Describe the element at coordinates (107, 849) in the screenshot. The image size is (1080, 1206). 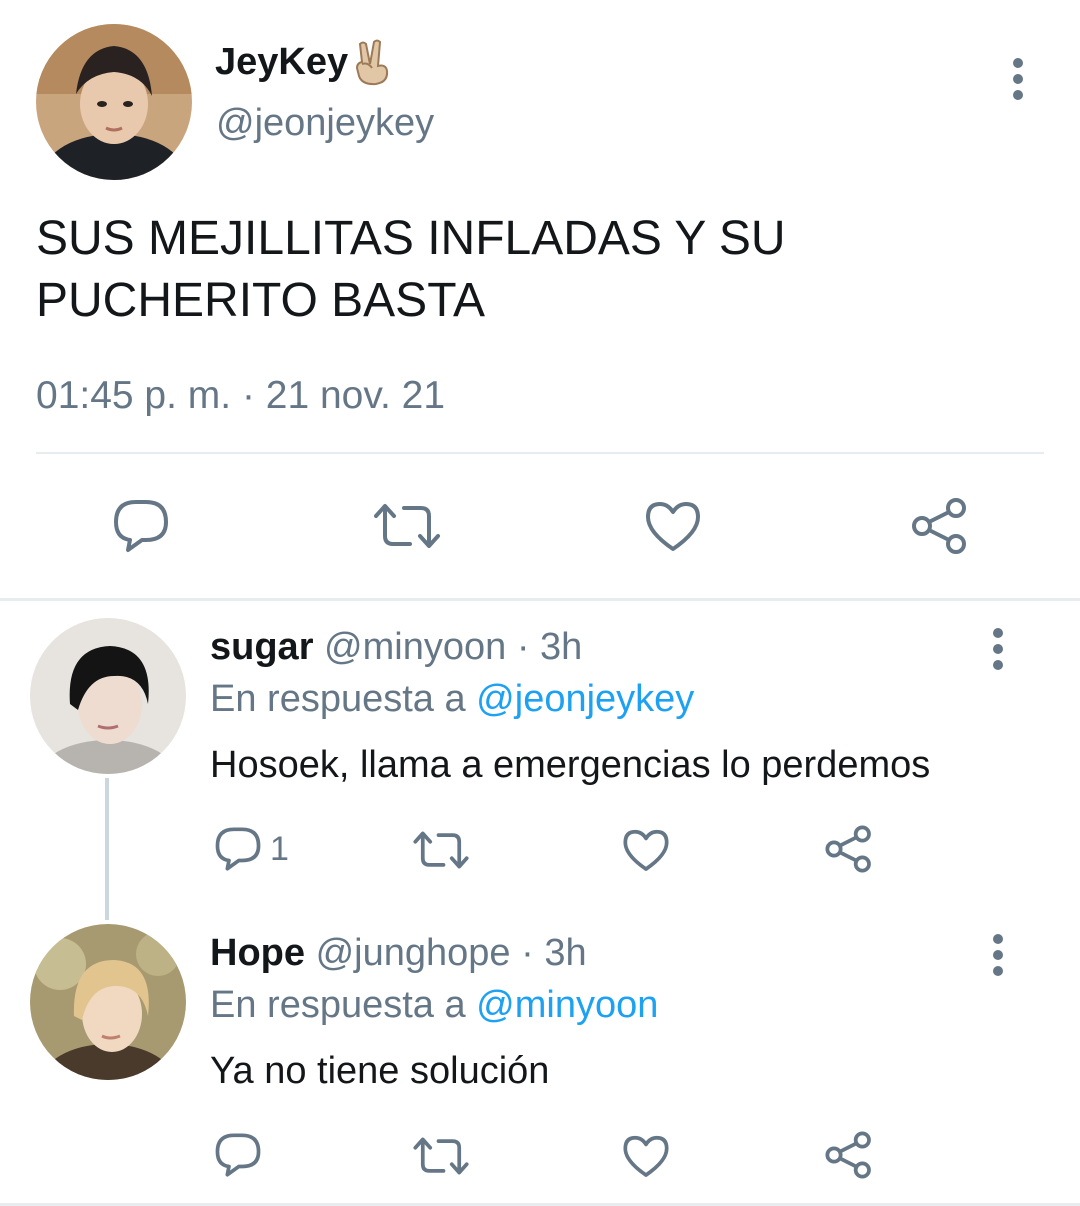
I see `thread-connector` at that location.